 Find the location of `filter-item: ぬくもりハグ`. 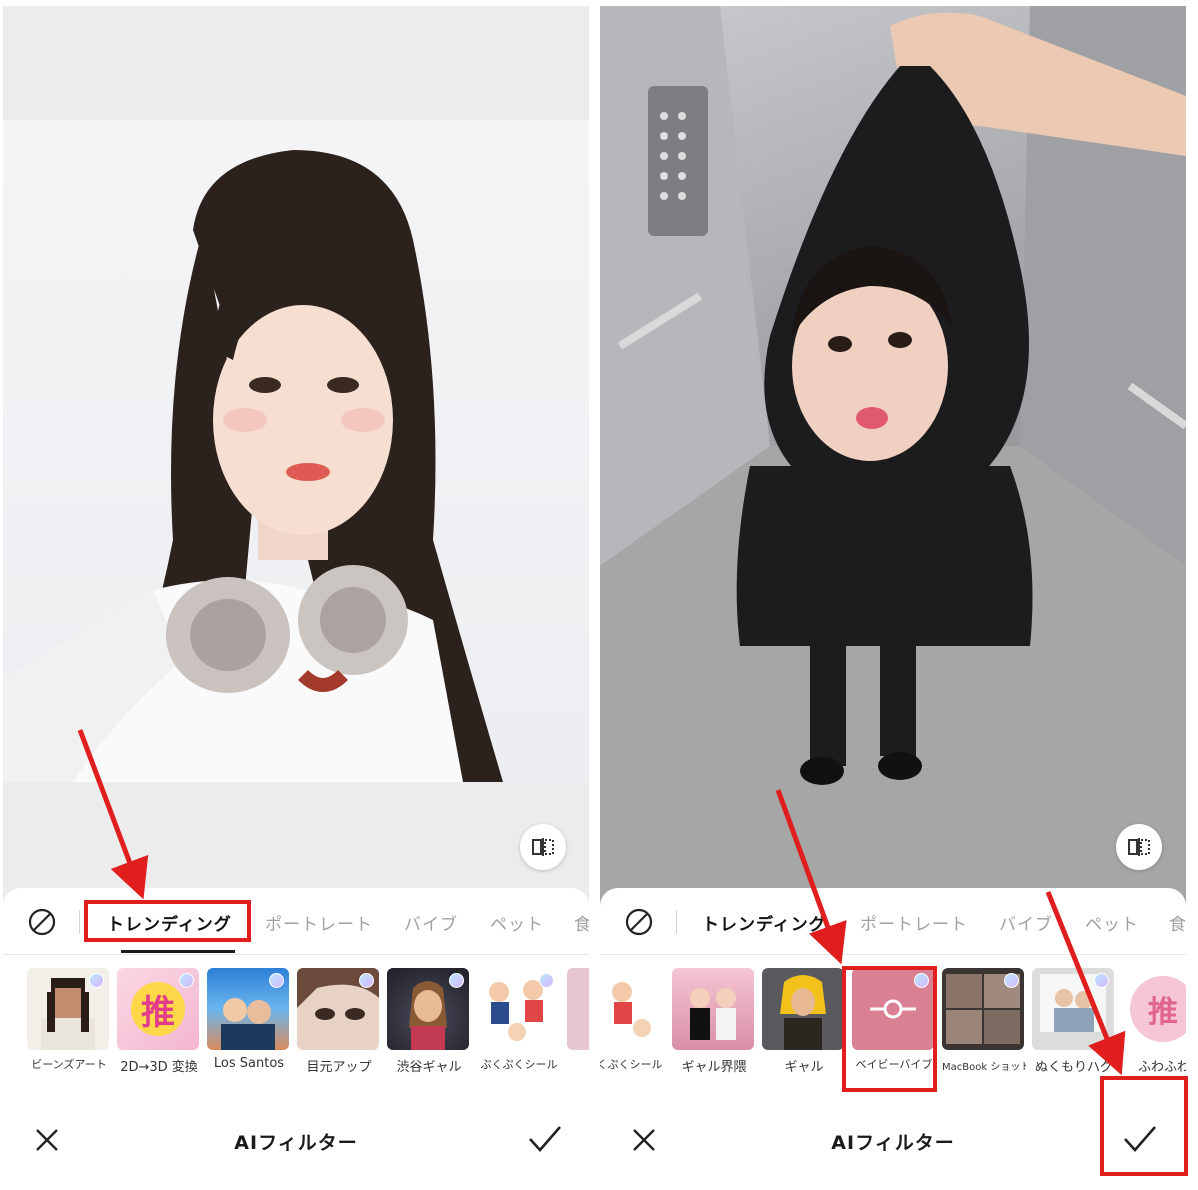

filter-item: ぬくもりハグ is located at coordinates (1074, 1021).